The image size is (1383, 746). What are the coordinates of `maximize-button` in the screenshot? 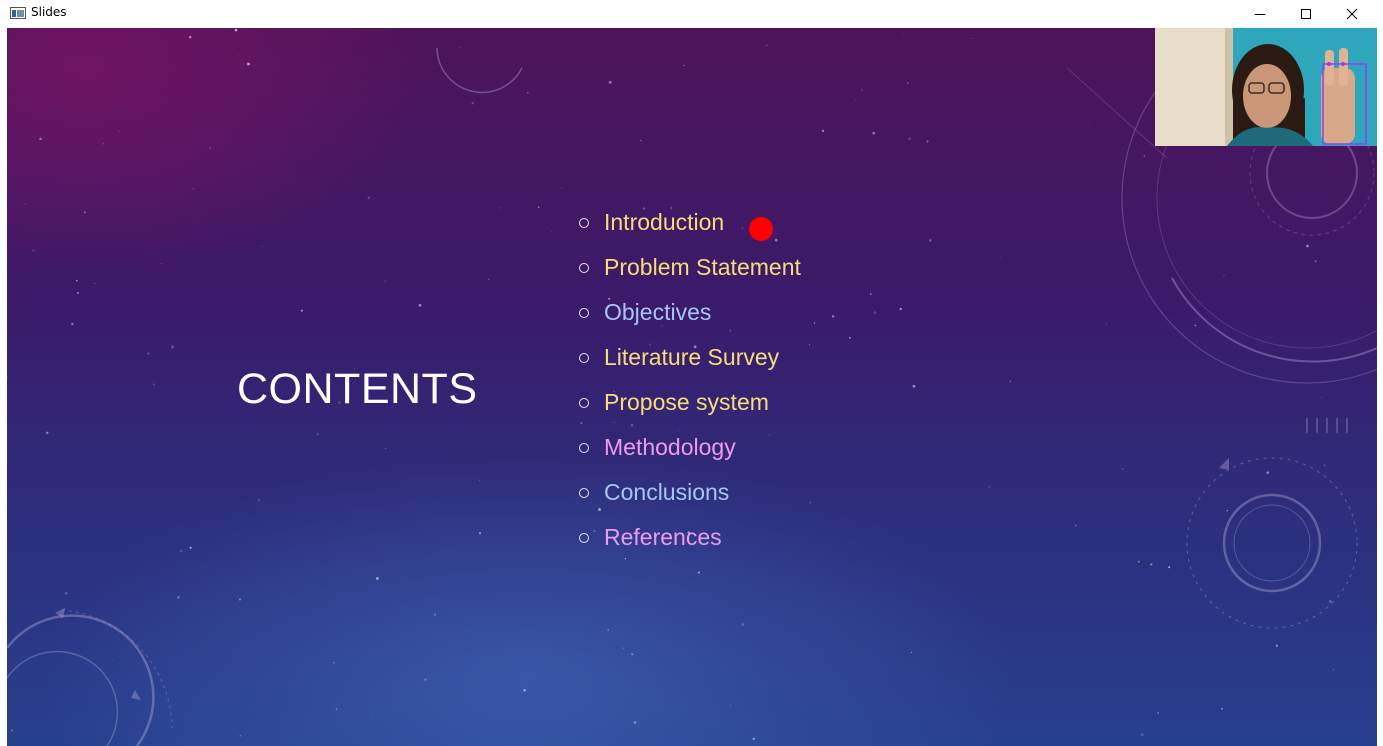 It's located at (1306, 14).